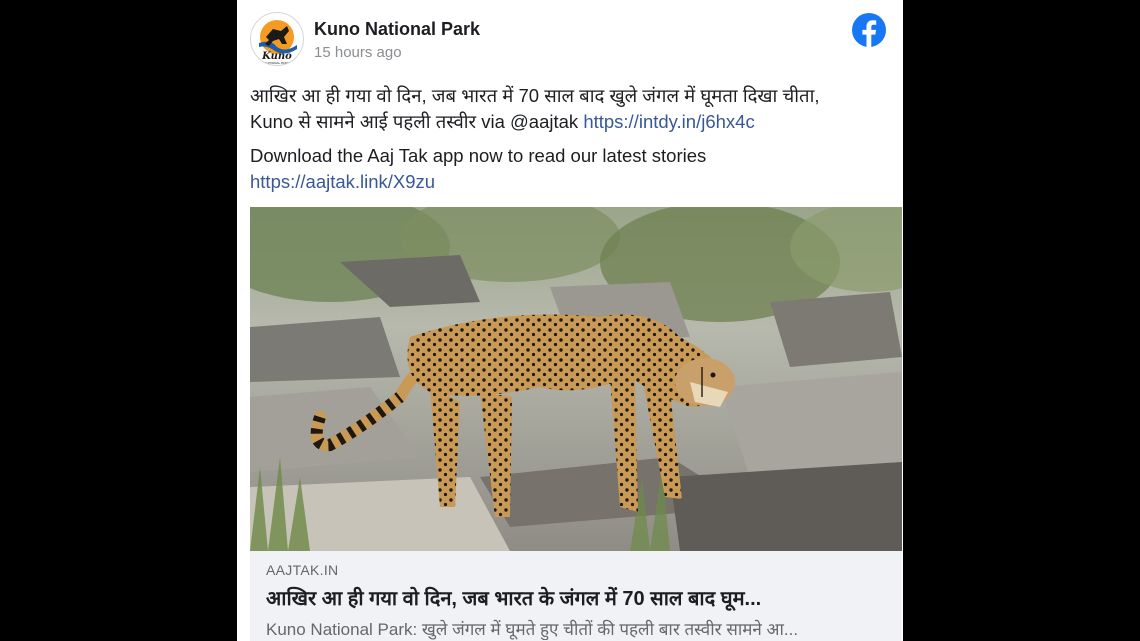 This screenshot has width=1140, height=641. I want to click on post-author: Kuno National Park, so click(397, 29).